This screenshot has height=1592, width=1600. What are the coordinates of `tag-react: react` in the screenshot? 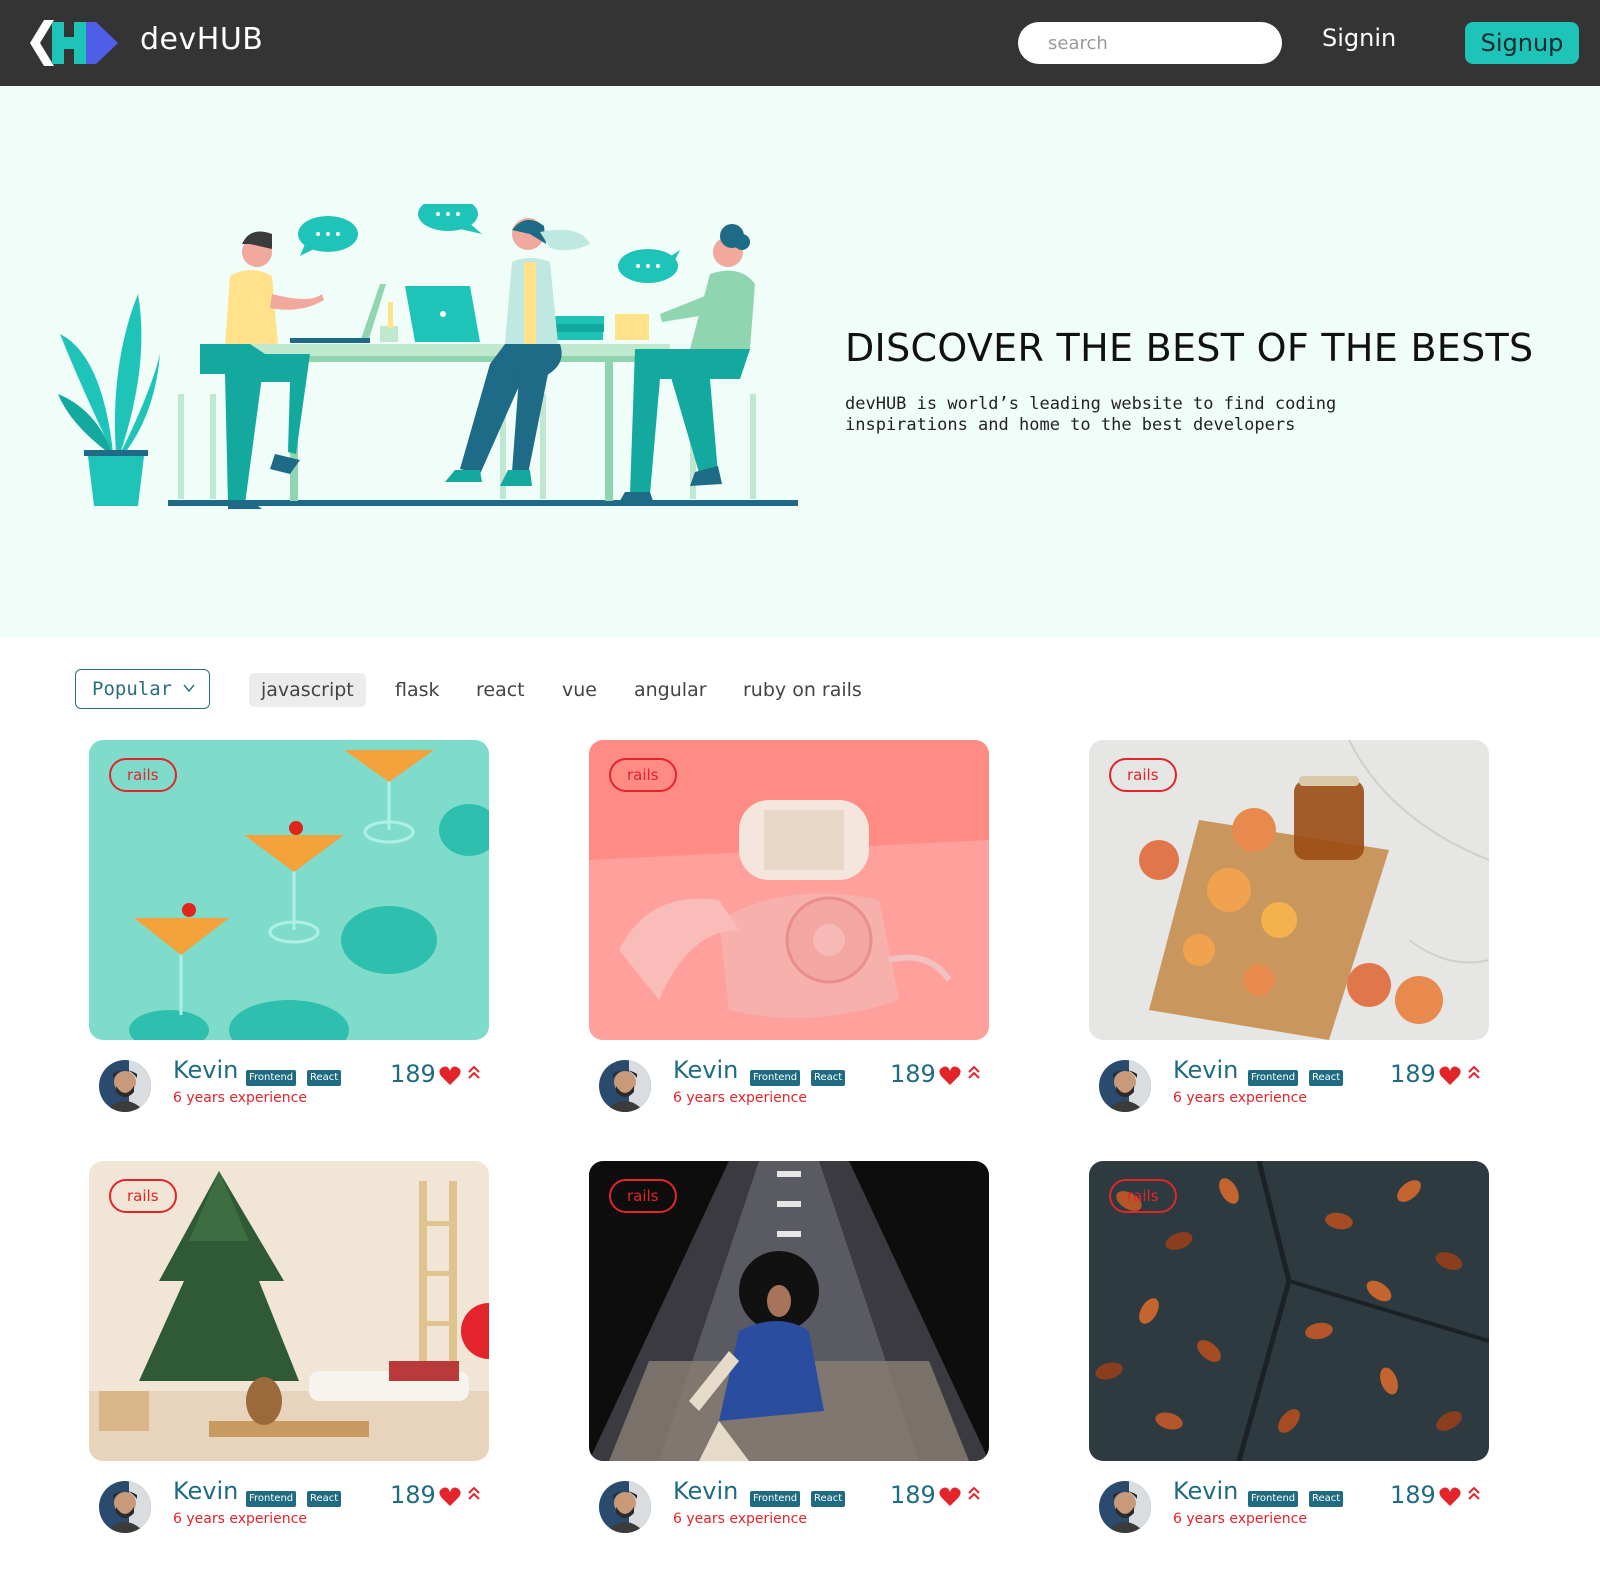 It's located at (500, 690).